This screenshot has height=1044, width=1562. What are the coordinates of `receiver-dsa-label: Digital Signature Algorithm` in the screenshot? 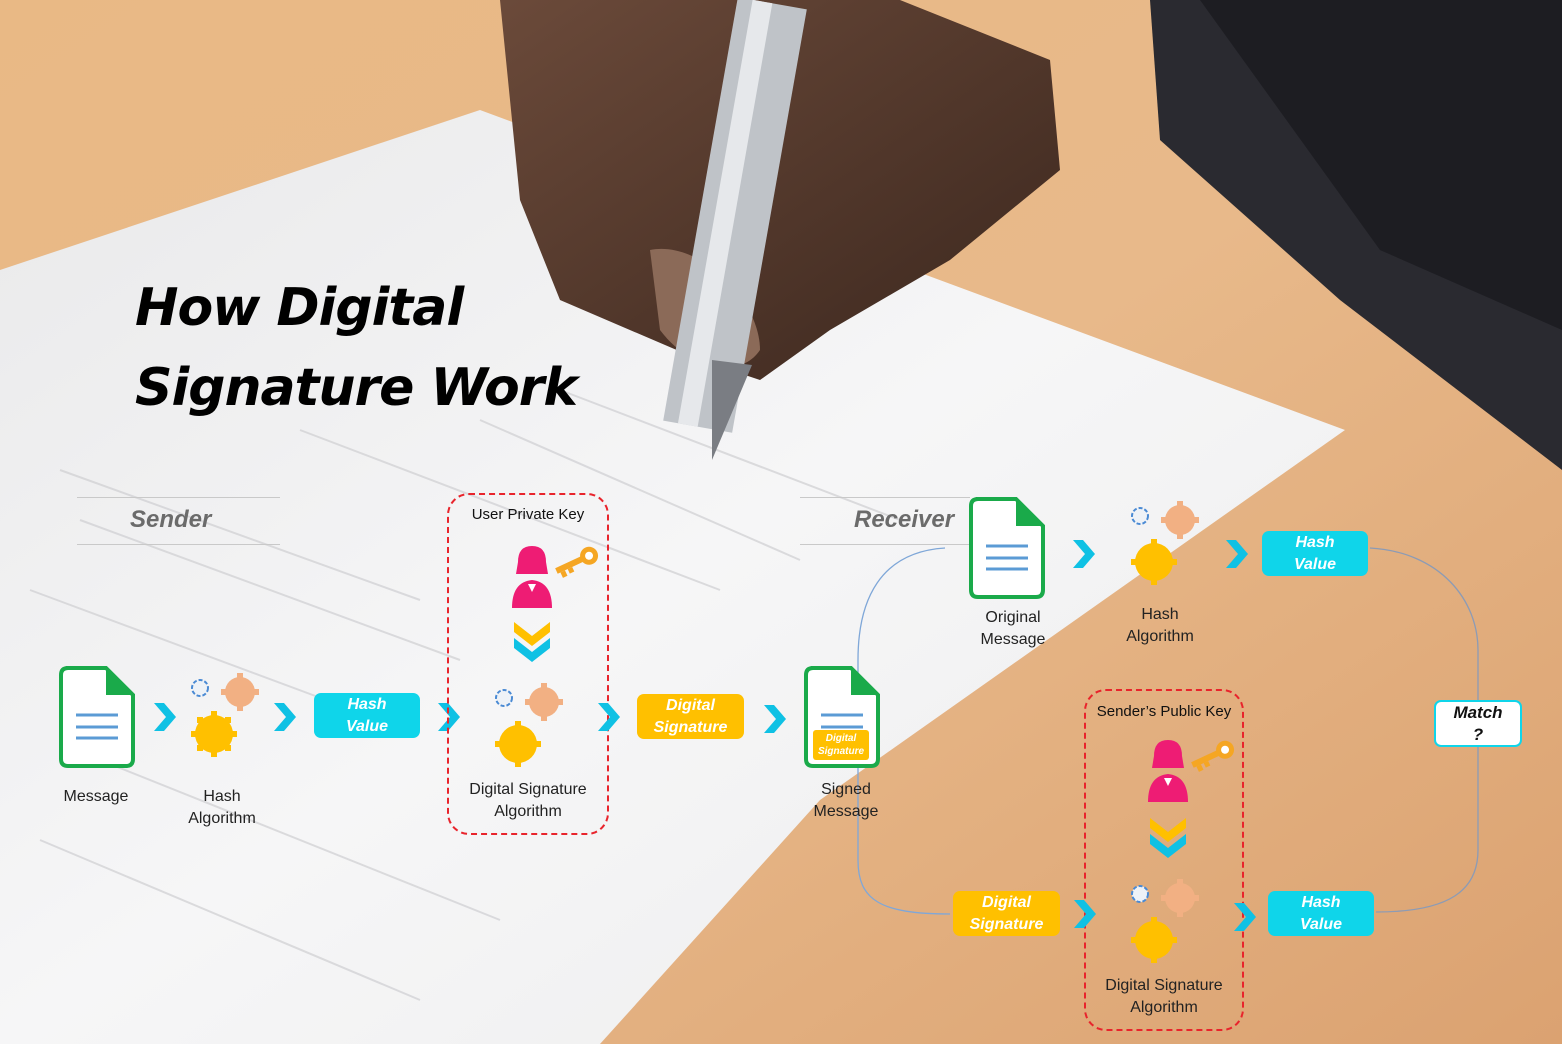 It's located at (1164, 997).